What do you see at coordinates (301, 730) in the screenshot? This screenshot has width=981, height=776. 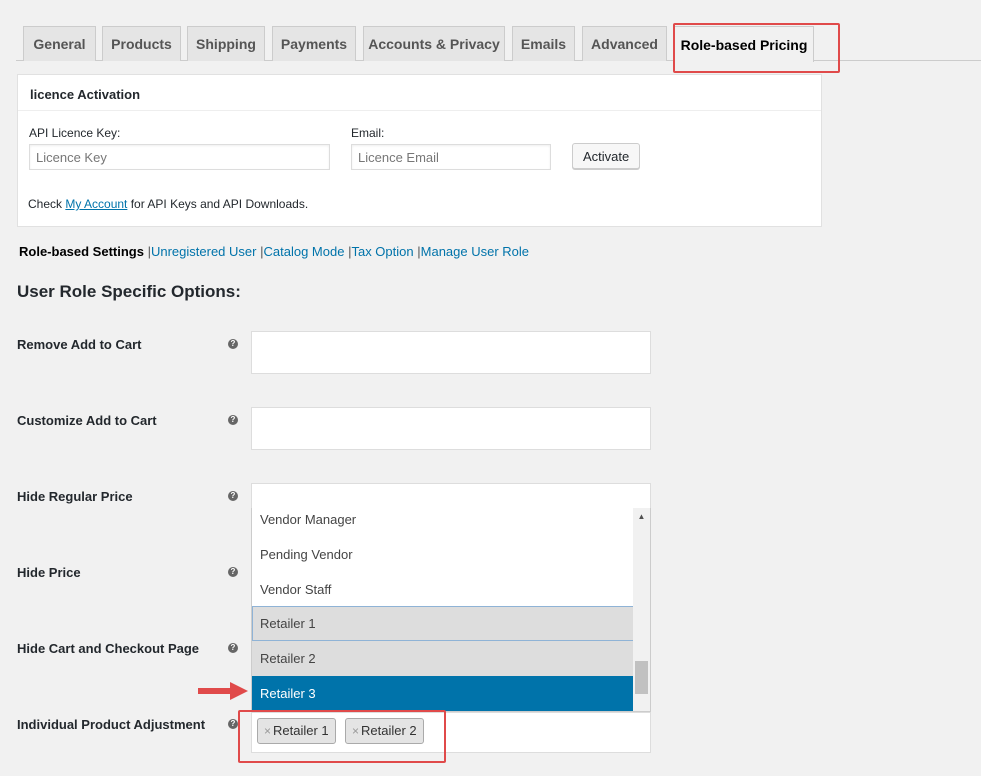 I see `tag-label: Retailer 1` at bounding box center [301, 730].